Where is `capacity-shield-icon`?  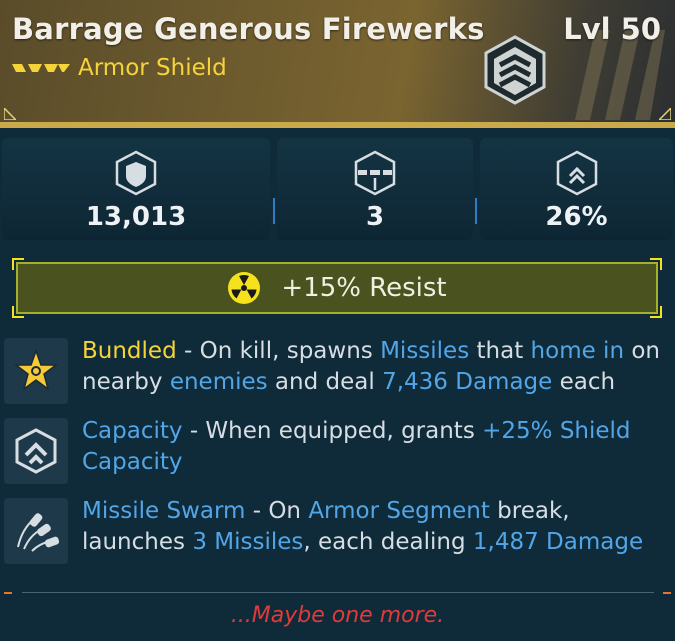
capacity-shield-icon is located at coordinates (36, 451).